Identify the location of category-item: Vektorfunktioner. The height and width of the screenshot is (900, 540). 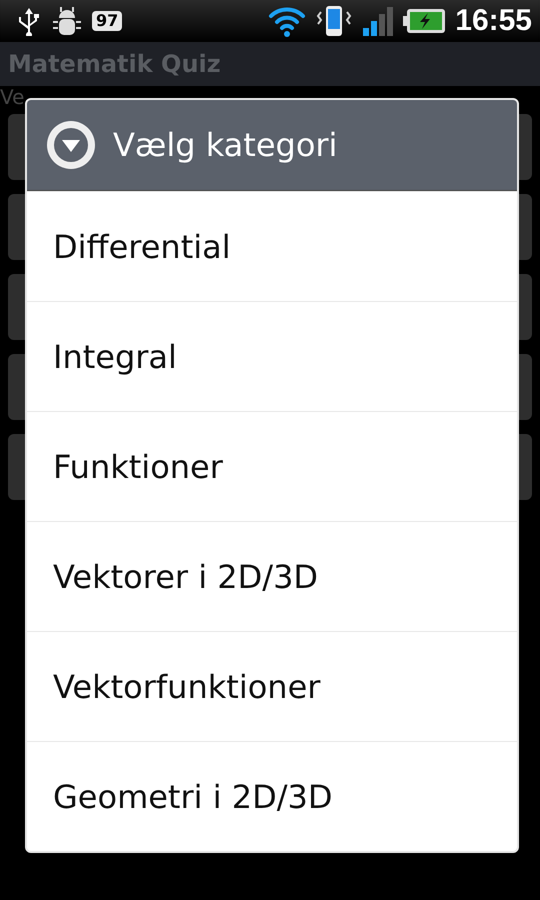
(272, 686).